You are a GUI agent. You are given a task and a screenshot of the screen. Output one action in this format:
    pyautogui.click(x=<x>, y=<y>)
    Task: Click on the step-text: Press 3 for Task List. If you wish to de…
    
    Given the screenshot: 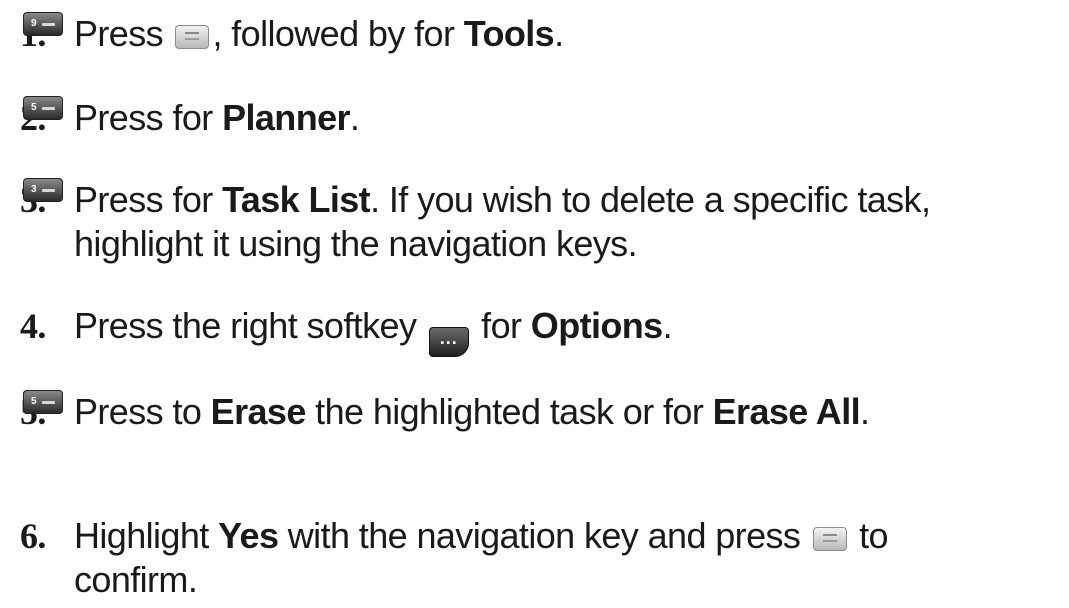 What is the action you would take?
    pyautogui.click(x=511, y=222)
    